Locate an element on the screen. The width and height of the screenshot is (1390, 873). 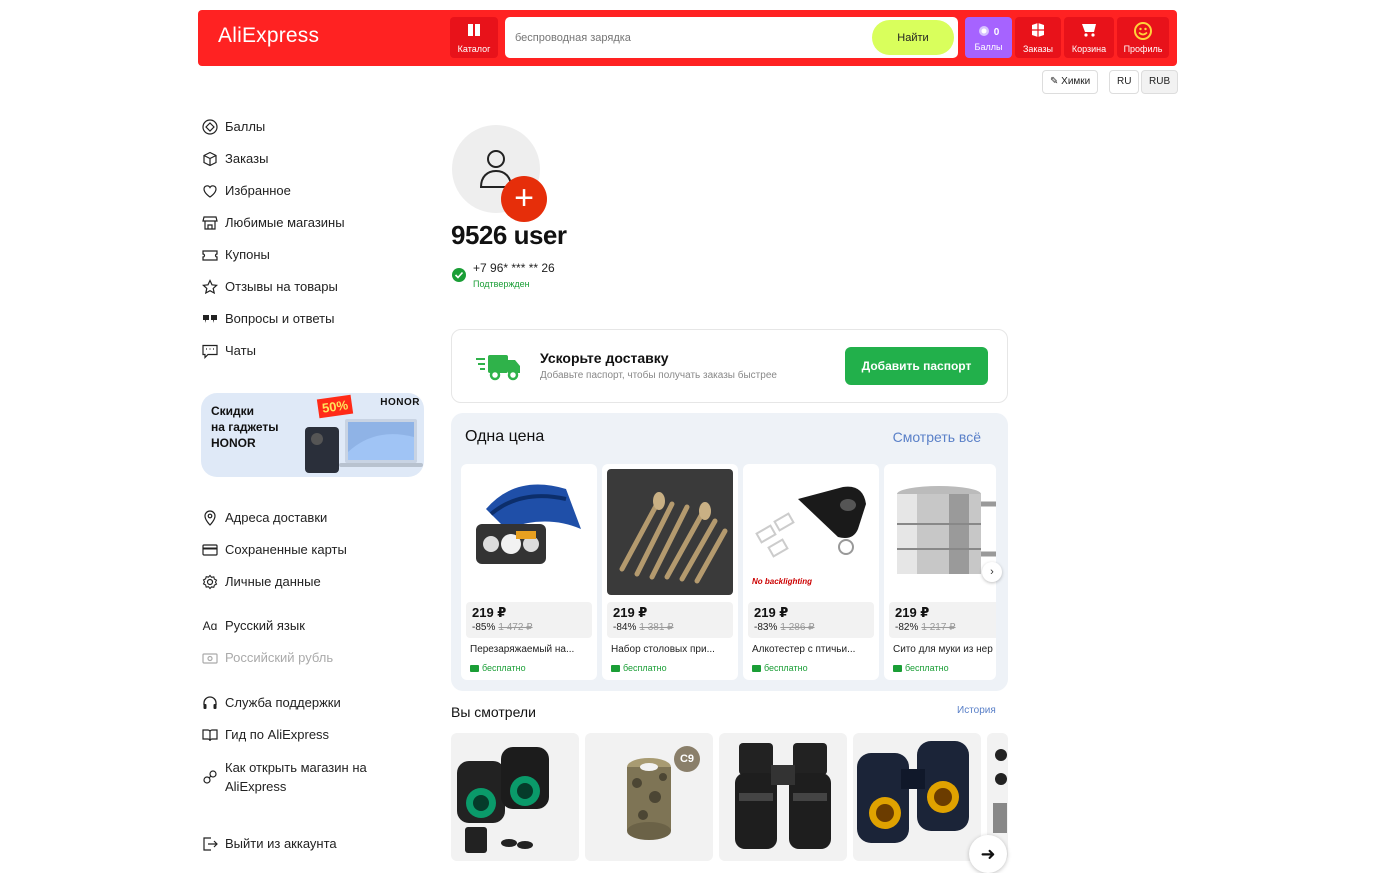
verified-check-icon is located at coordinates (459, 275).